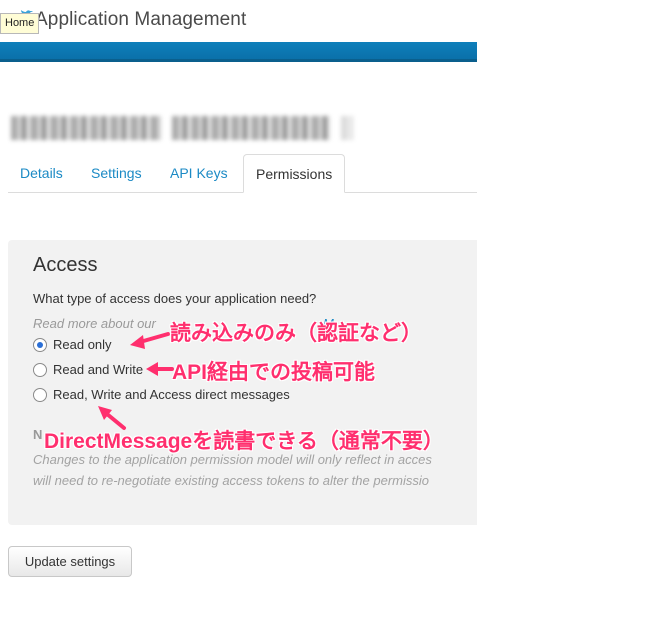 The height and width of the screenshot is (625, 663). Describe the element at coordinates (244, 441) in the screenshot. I see `annotation-direct-message: DirectMessageを読書できる（通常不要）` at that location.